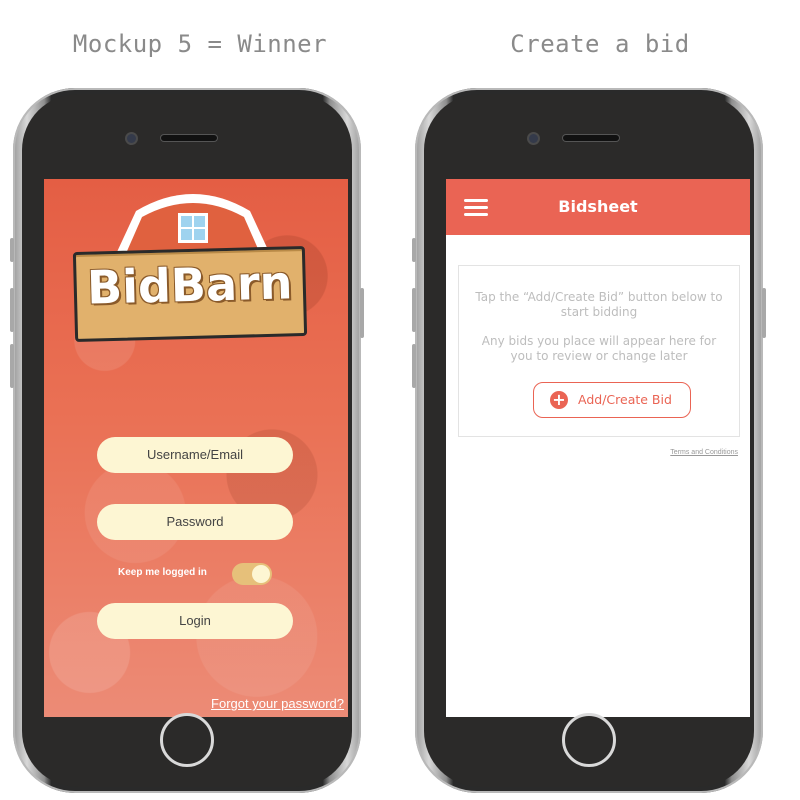 This screenshot has height=800, width=800. Describe the element at coordinates (600, 44) in the screenshot. I see `caption-create-bid: Create a bid` at that location.